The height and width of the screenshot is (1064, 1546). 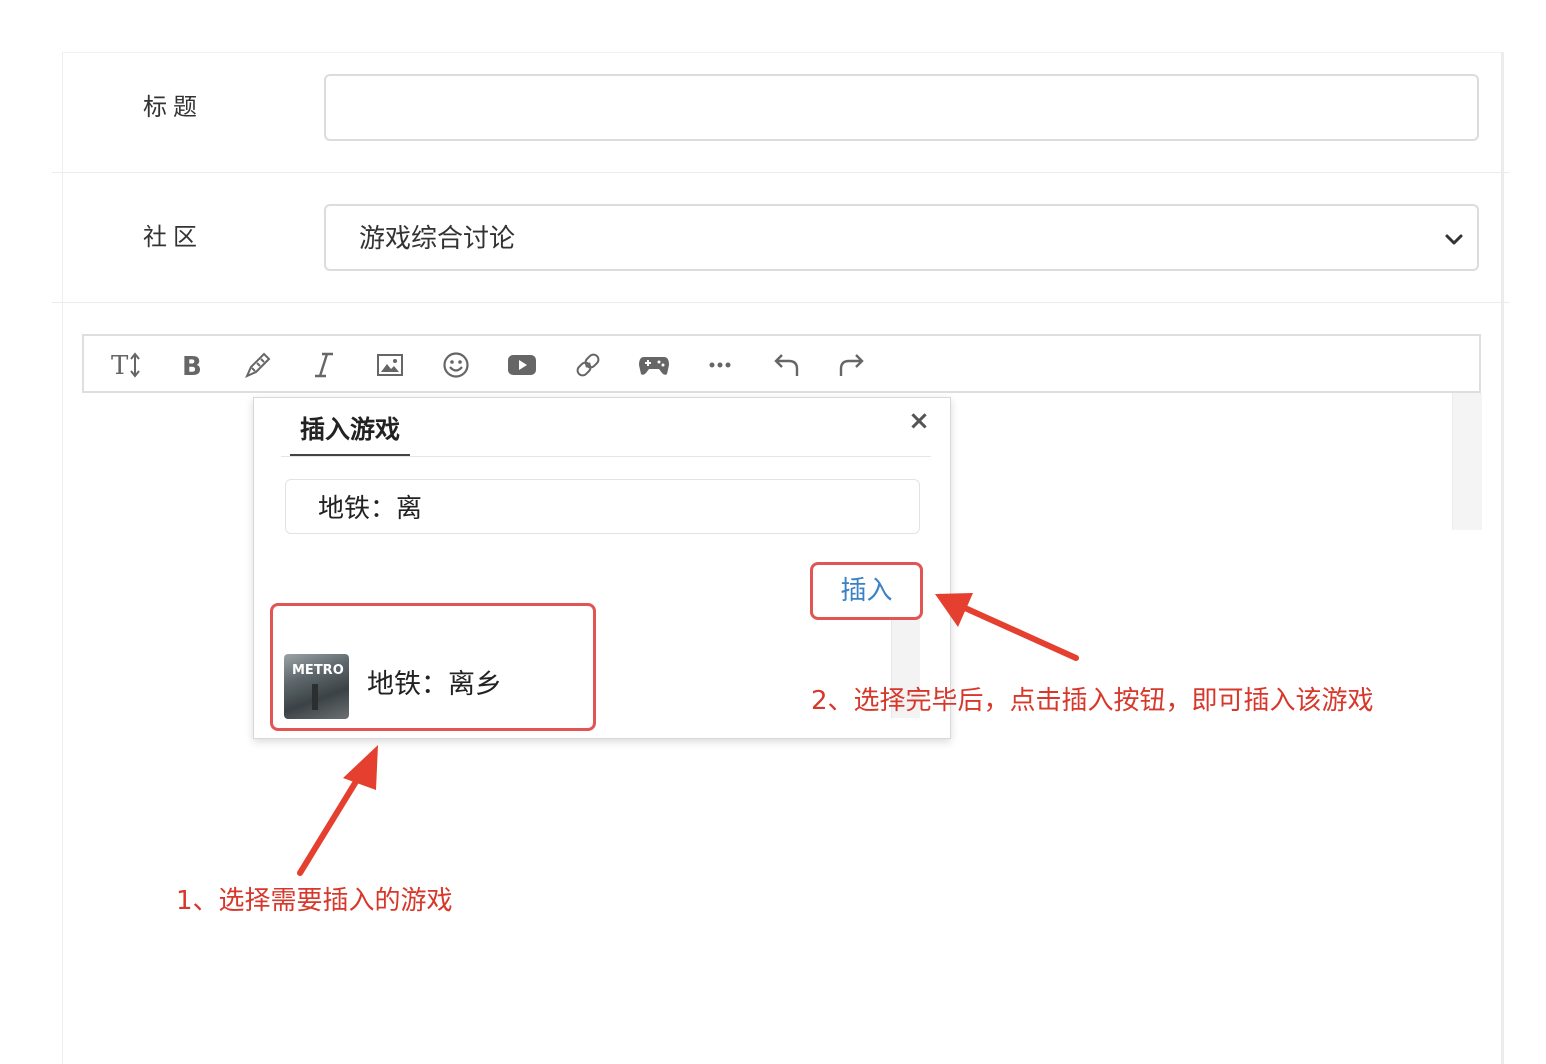 I want to click on annotation-step2: 2、选择完毕后，点击插入按钮，即可插入该游戏, so click(x=1092, y=701).